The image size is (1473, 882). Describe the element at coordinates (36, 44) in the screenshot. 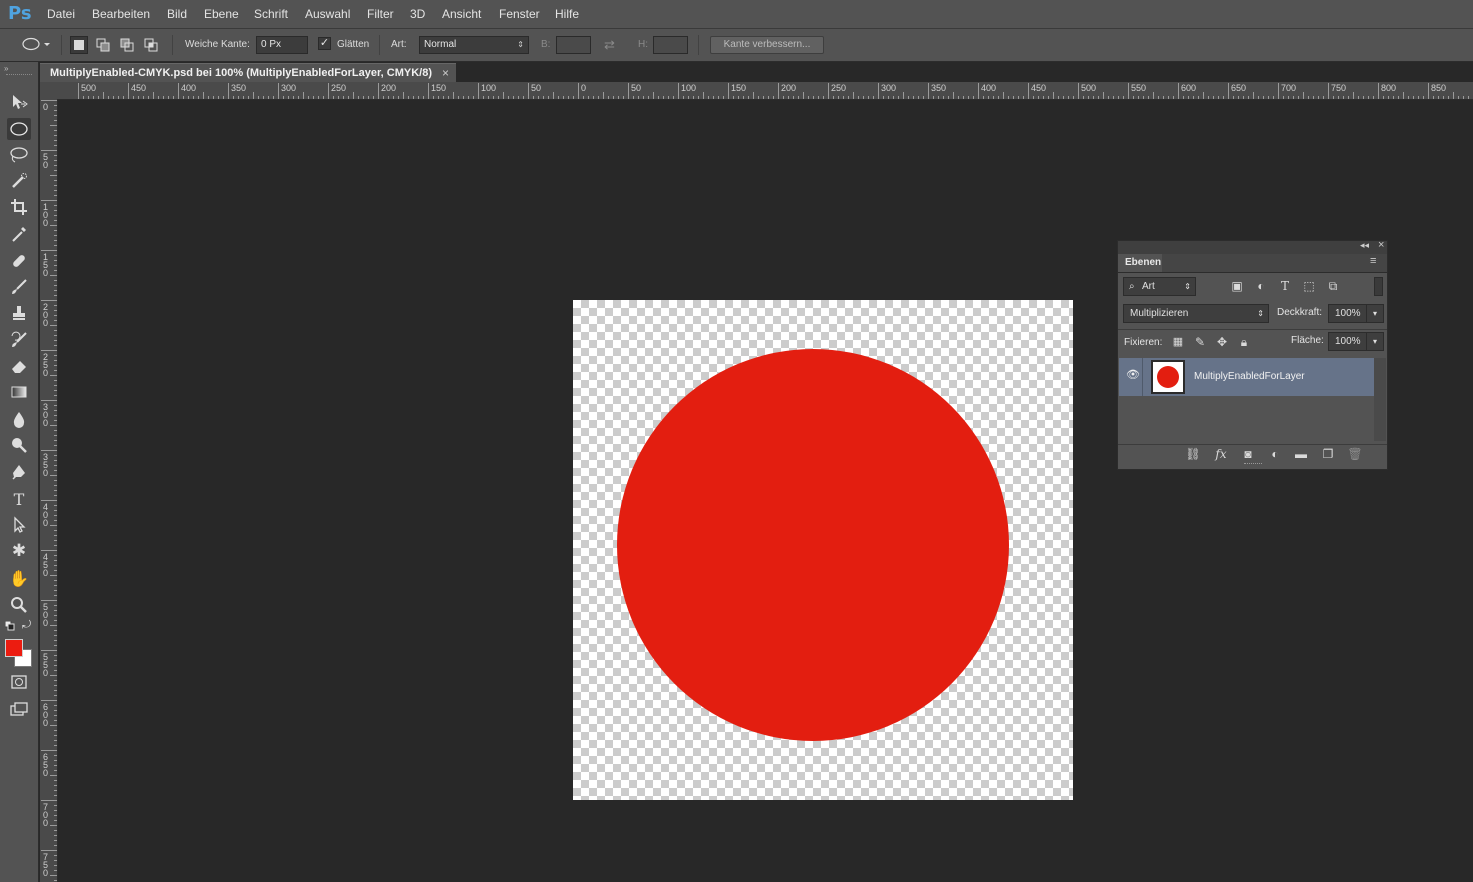

I see `tool-preset-picker` at that location.